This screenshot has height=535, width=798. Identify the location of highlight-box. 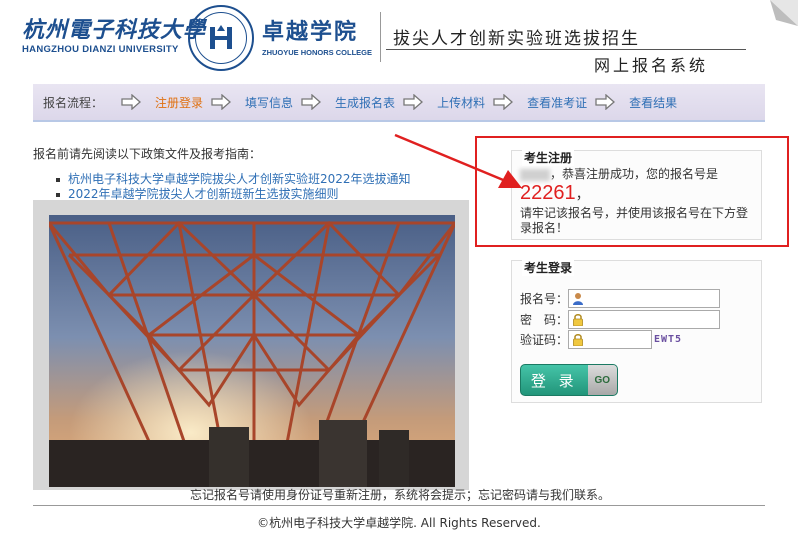
(632, 191).